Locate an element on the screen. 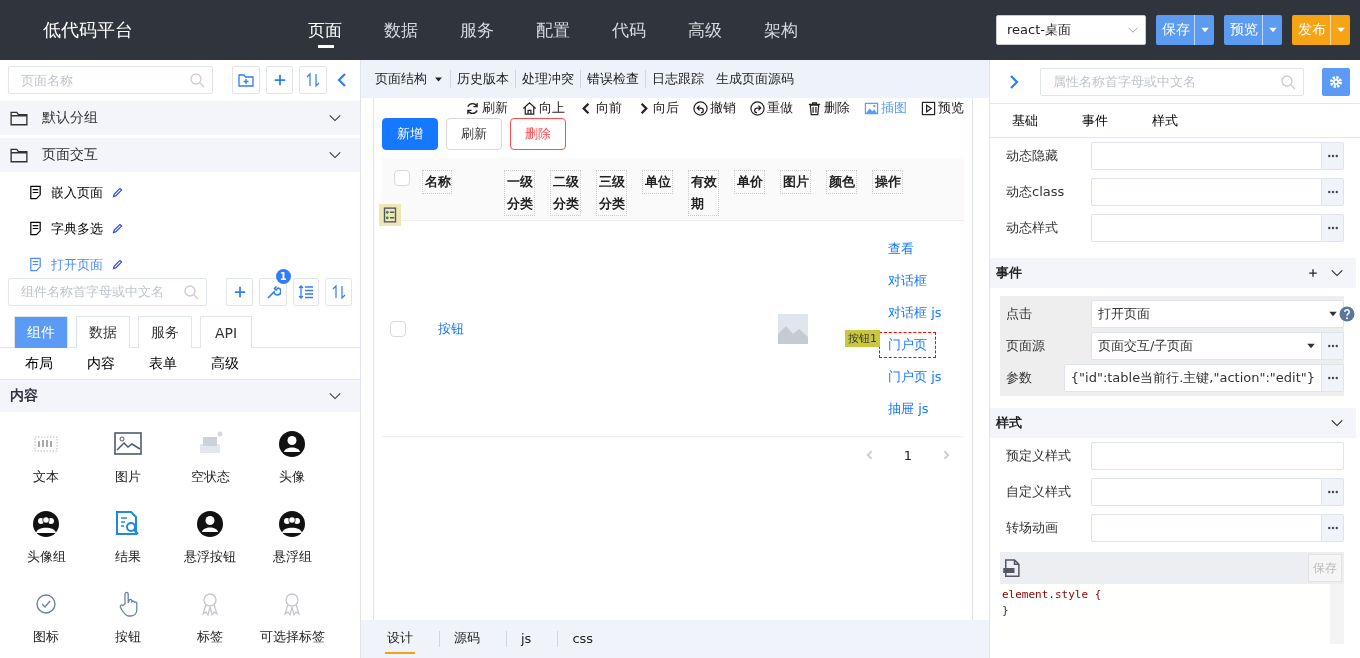  category-tab: 布局 is located at coordinates (39, 363).